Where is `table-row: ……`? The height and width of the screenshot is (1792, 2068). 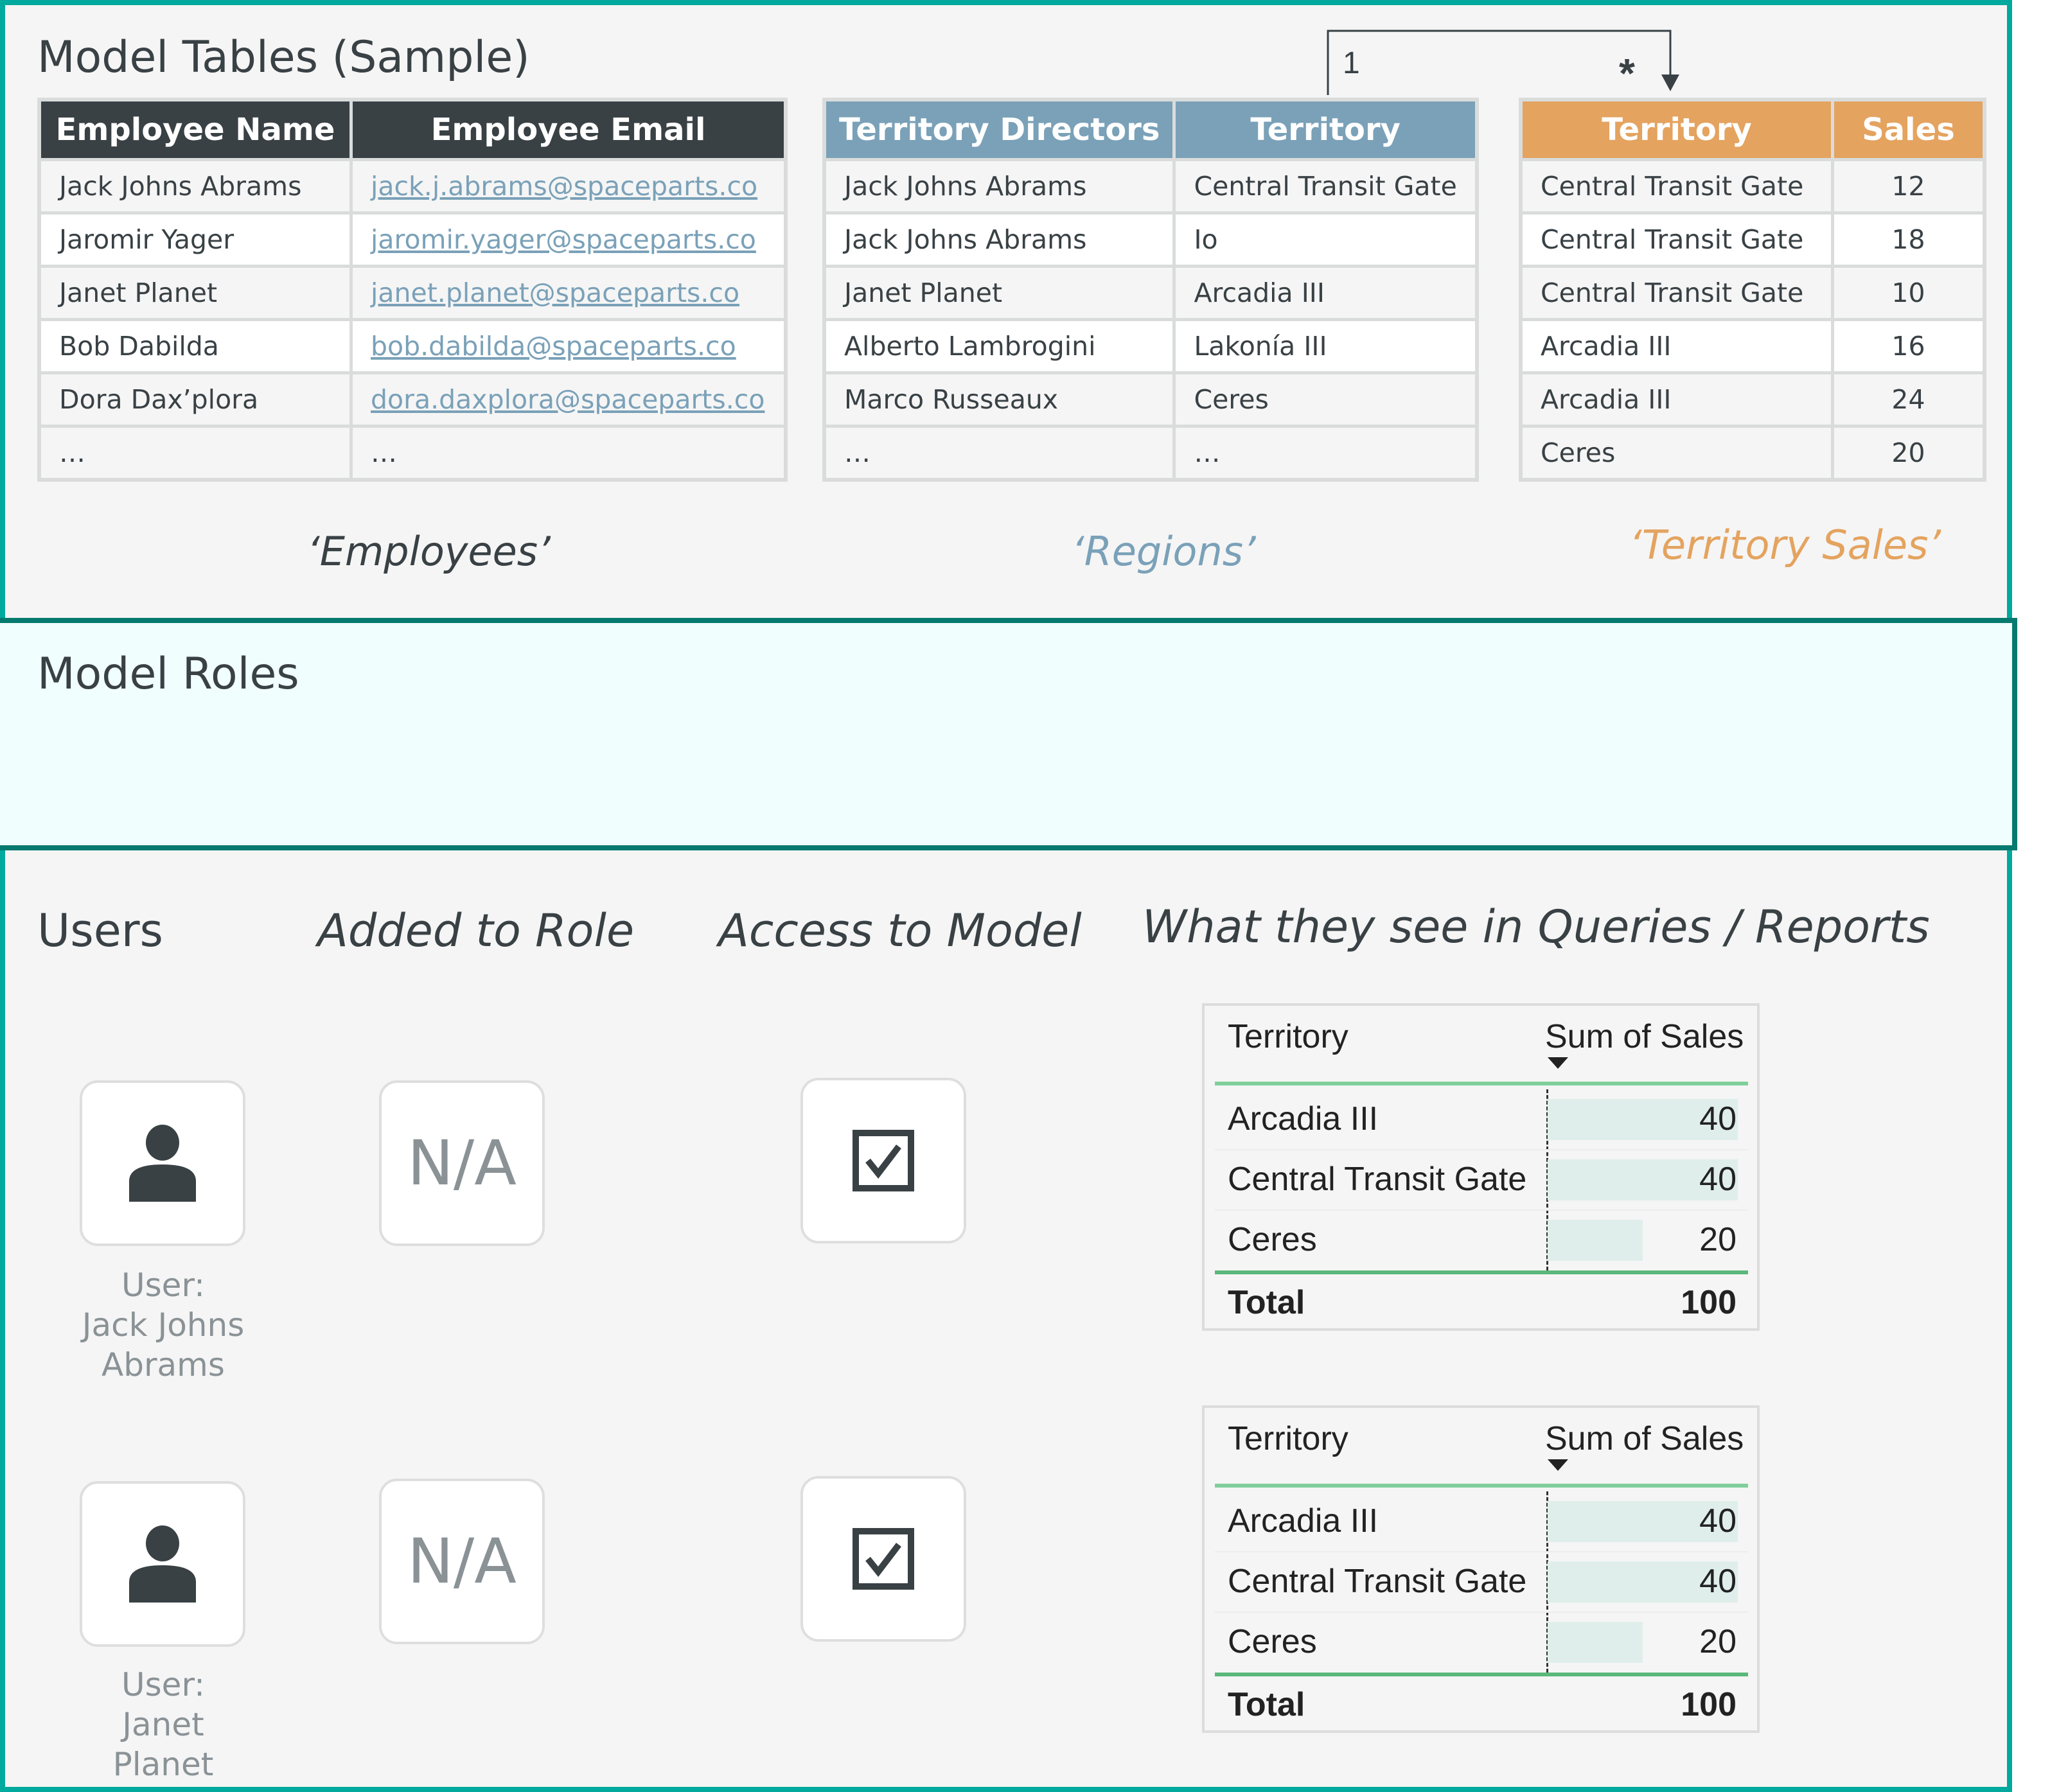 table-row: …… is located at coordinates (412, 453).